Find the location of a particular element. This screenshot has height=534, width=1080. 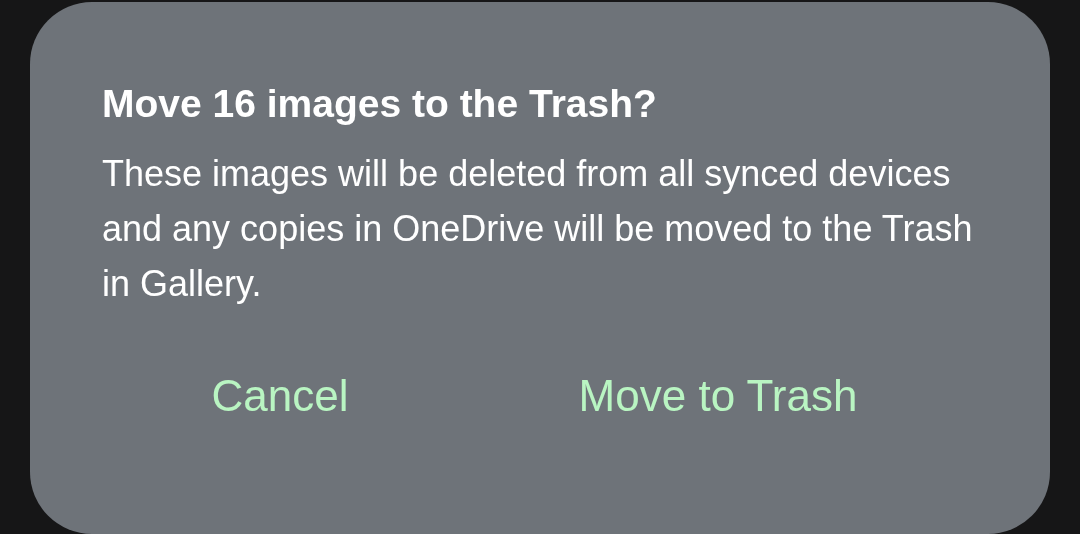

dialog-title: Move 16 images to the Trash? is located at coordinates (380, 104).